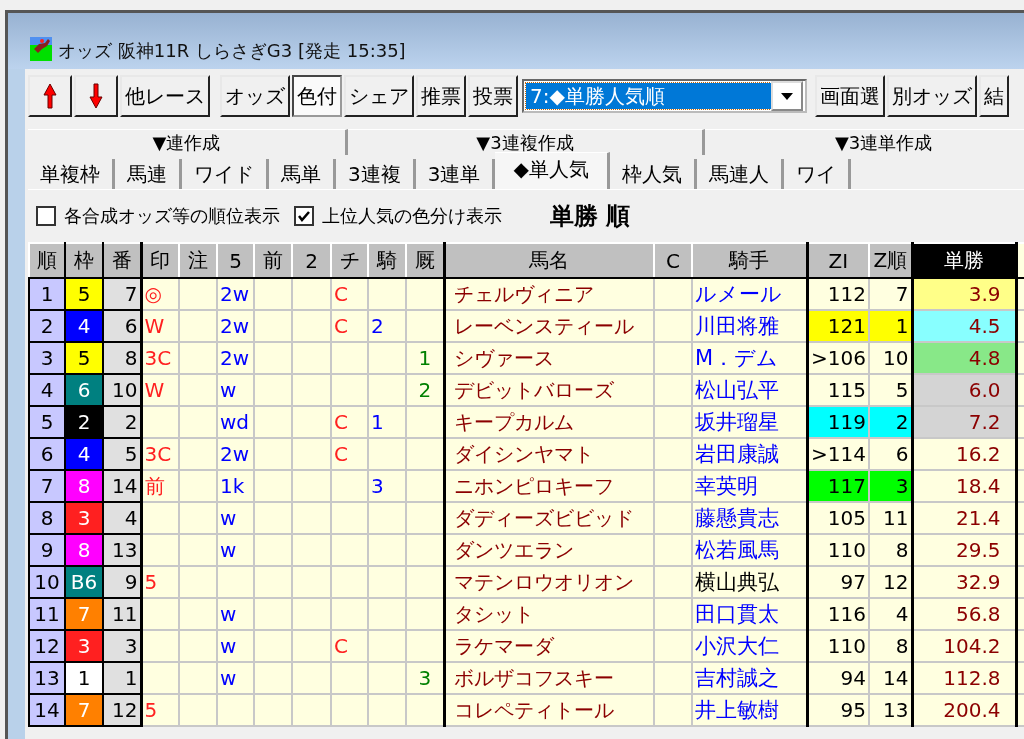 This screenshot has height=739, width=1024. What do you see at coordinates (749, 260) in the screenshot?
I see `column-header: 騎手` at bounding box center [749, 260].